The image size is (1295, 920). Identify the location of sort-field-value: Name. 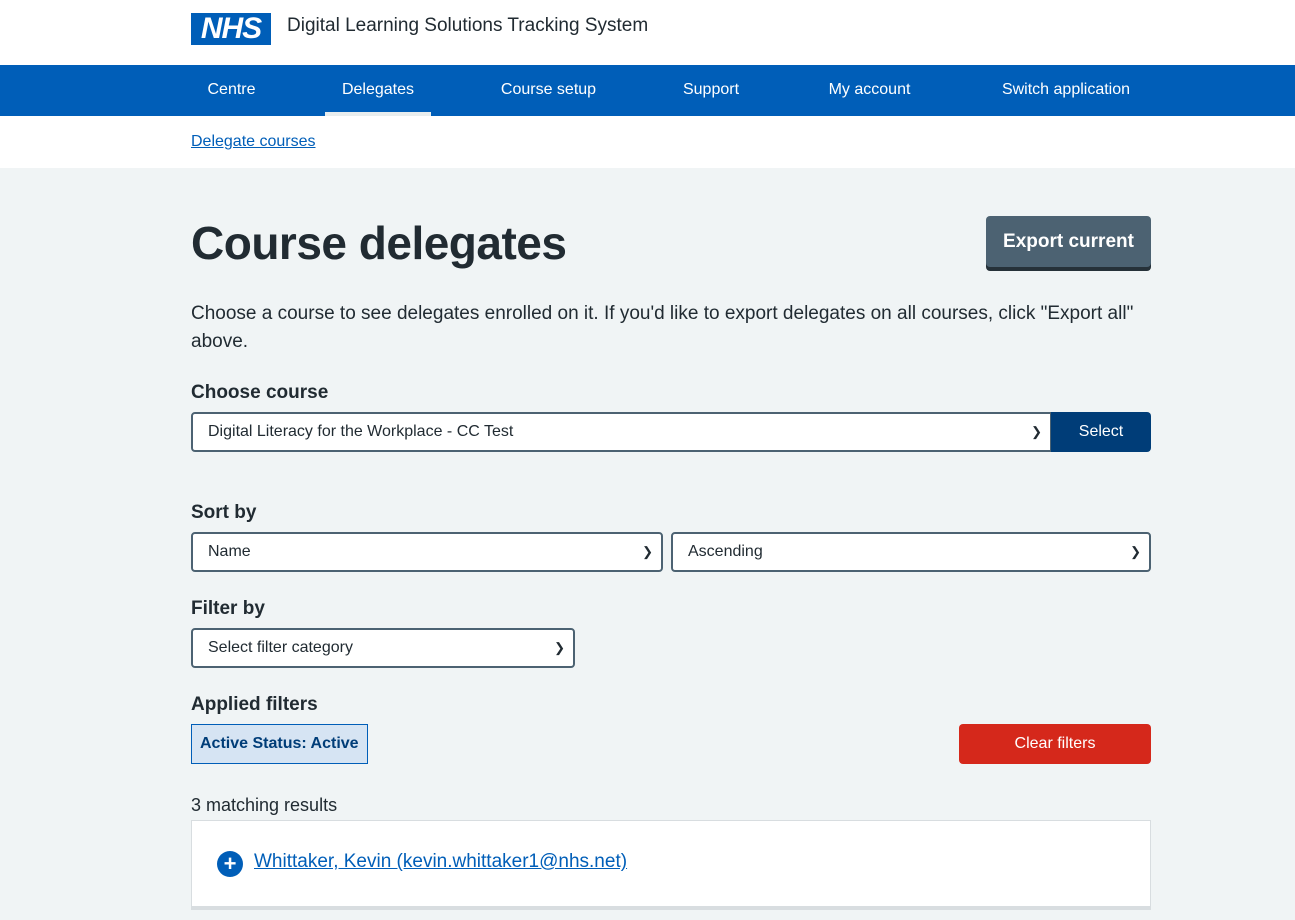
(229, 551).